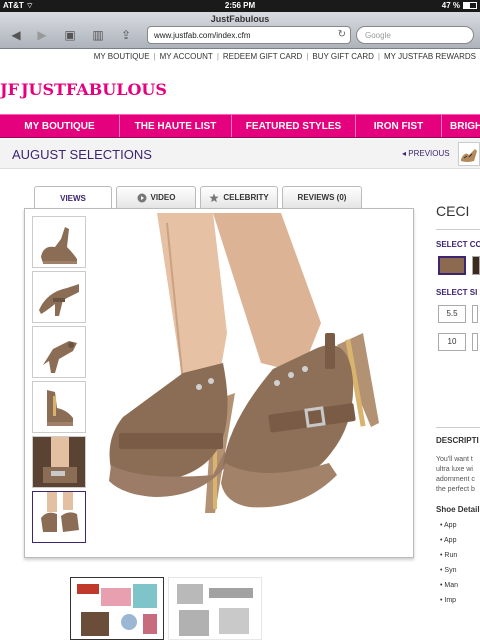  Describe the element at coordinates (342, 34) in the screenshot. I see `reload-icon: ↻` at that location.